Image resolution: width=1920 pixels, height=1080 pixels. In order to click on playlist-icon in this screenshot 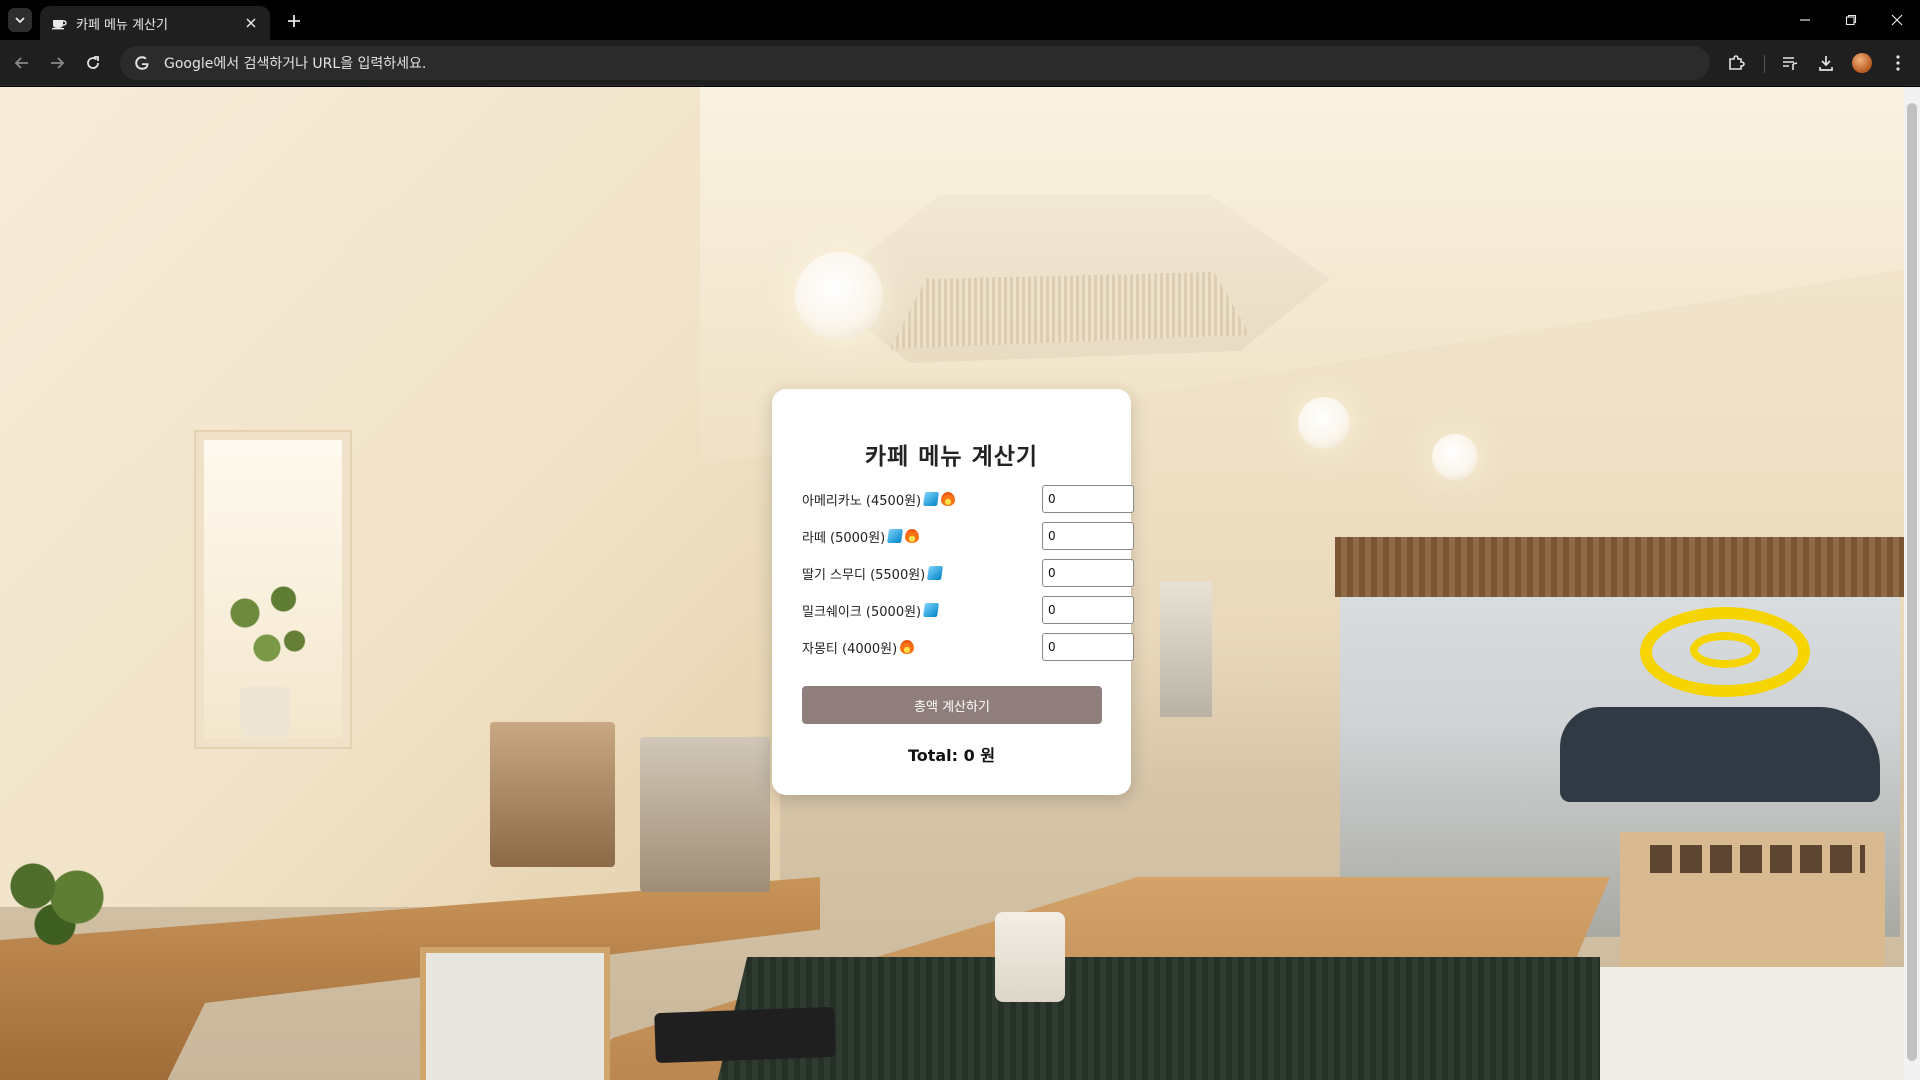, I will do `click(1790, 63)`.